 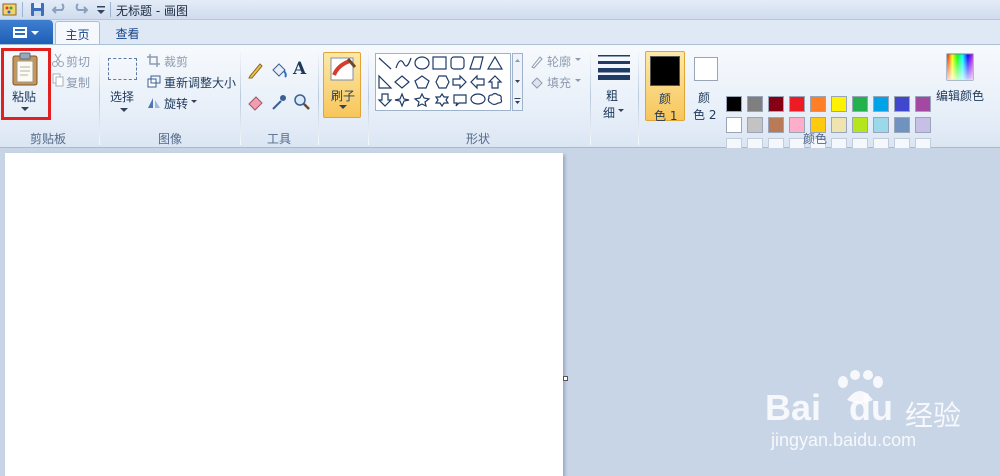 What do you see at coordinates (342, 85) in the screenshot?
I see `brushes-button: 刷子` at bounding box center [342, 85].